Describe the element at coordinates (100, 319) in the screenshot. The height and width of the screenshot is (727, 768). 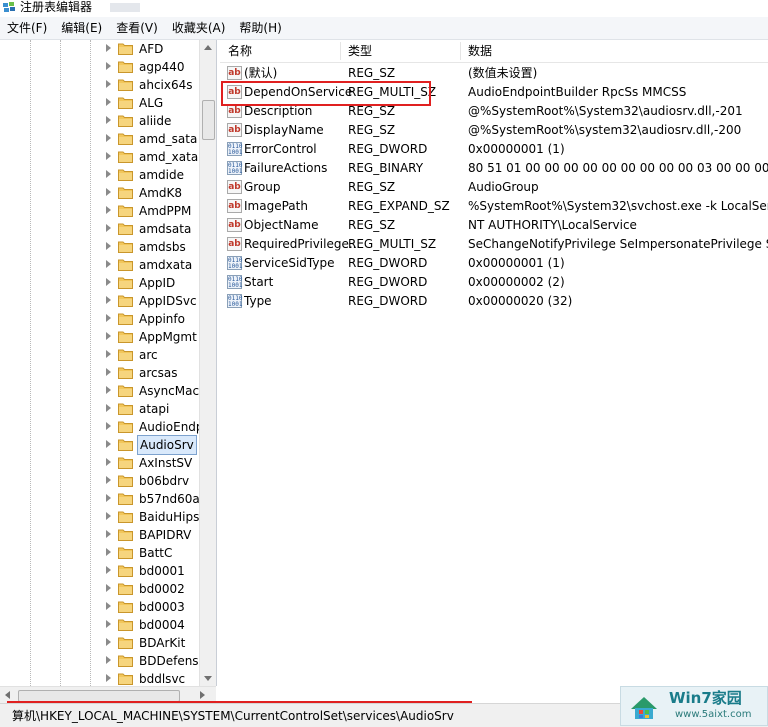
I see `tree-item: Appinfo` at that location.